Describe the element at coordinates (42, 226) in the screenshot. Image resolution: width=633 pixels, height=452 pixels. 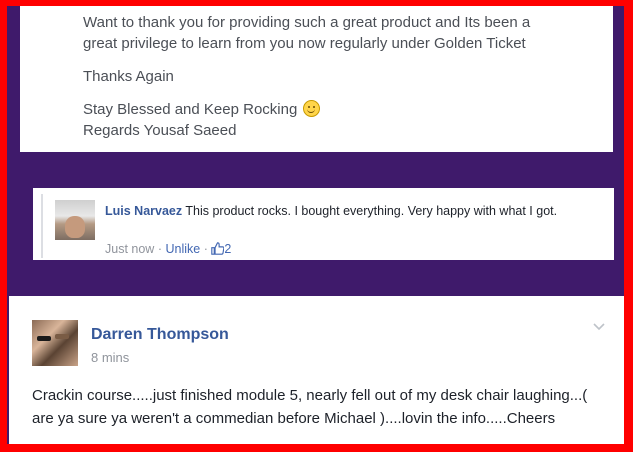
I see `comment-thread-bar` at that location.